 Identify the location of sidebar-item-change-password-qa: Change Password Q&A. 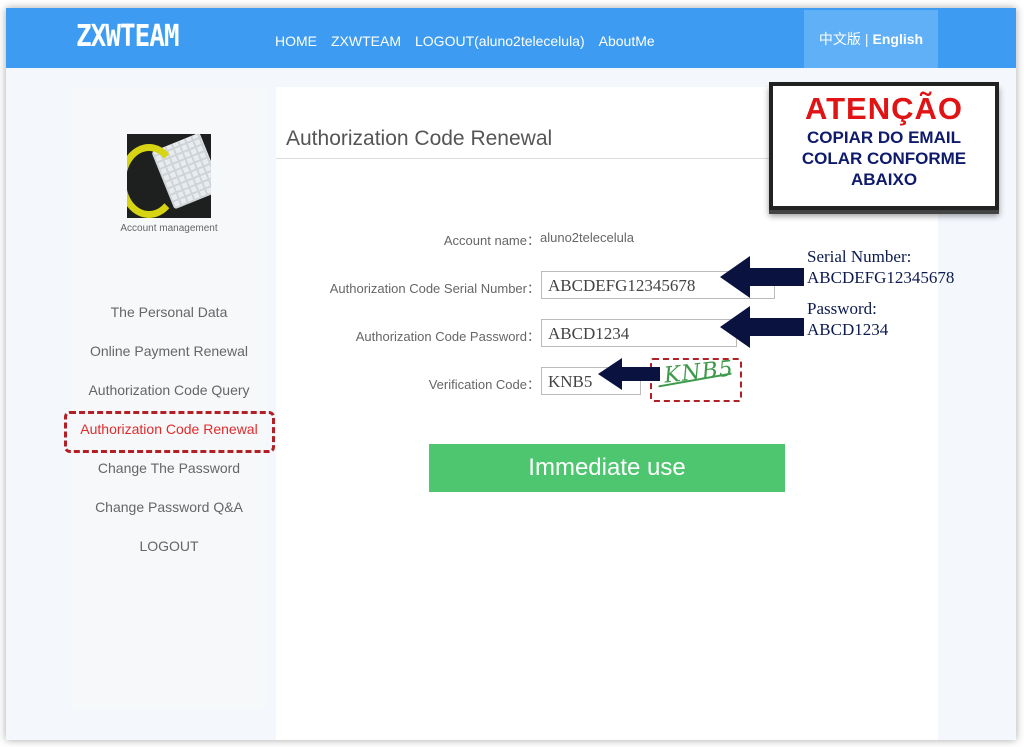
(169, 507).